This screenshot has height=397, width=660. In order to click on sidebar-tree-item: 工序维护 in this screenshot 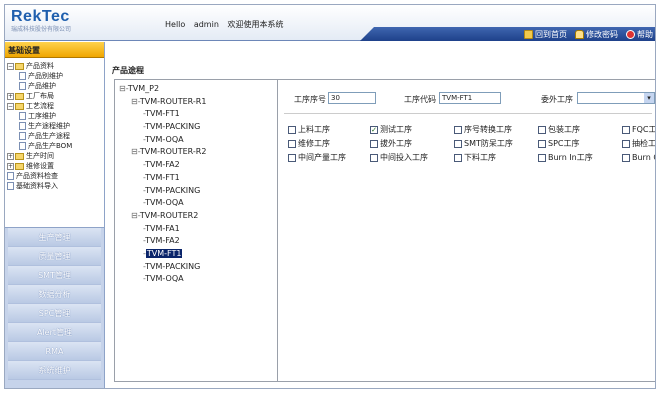, I will do `click(54, 116)`.